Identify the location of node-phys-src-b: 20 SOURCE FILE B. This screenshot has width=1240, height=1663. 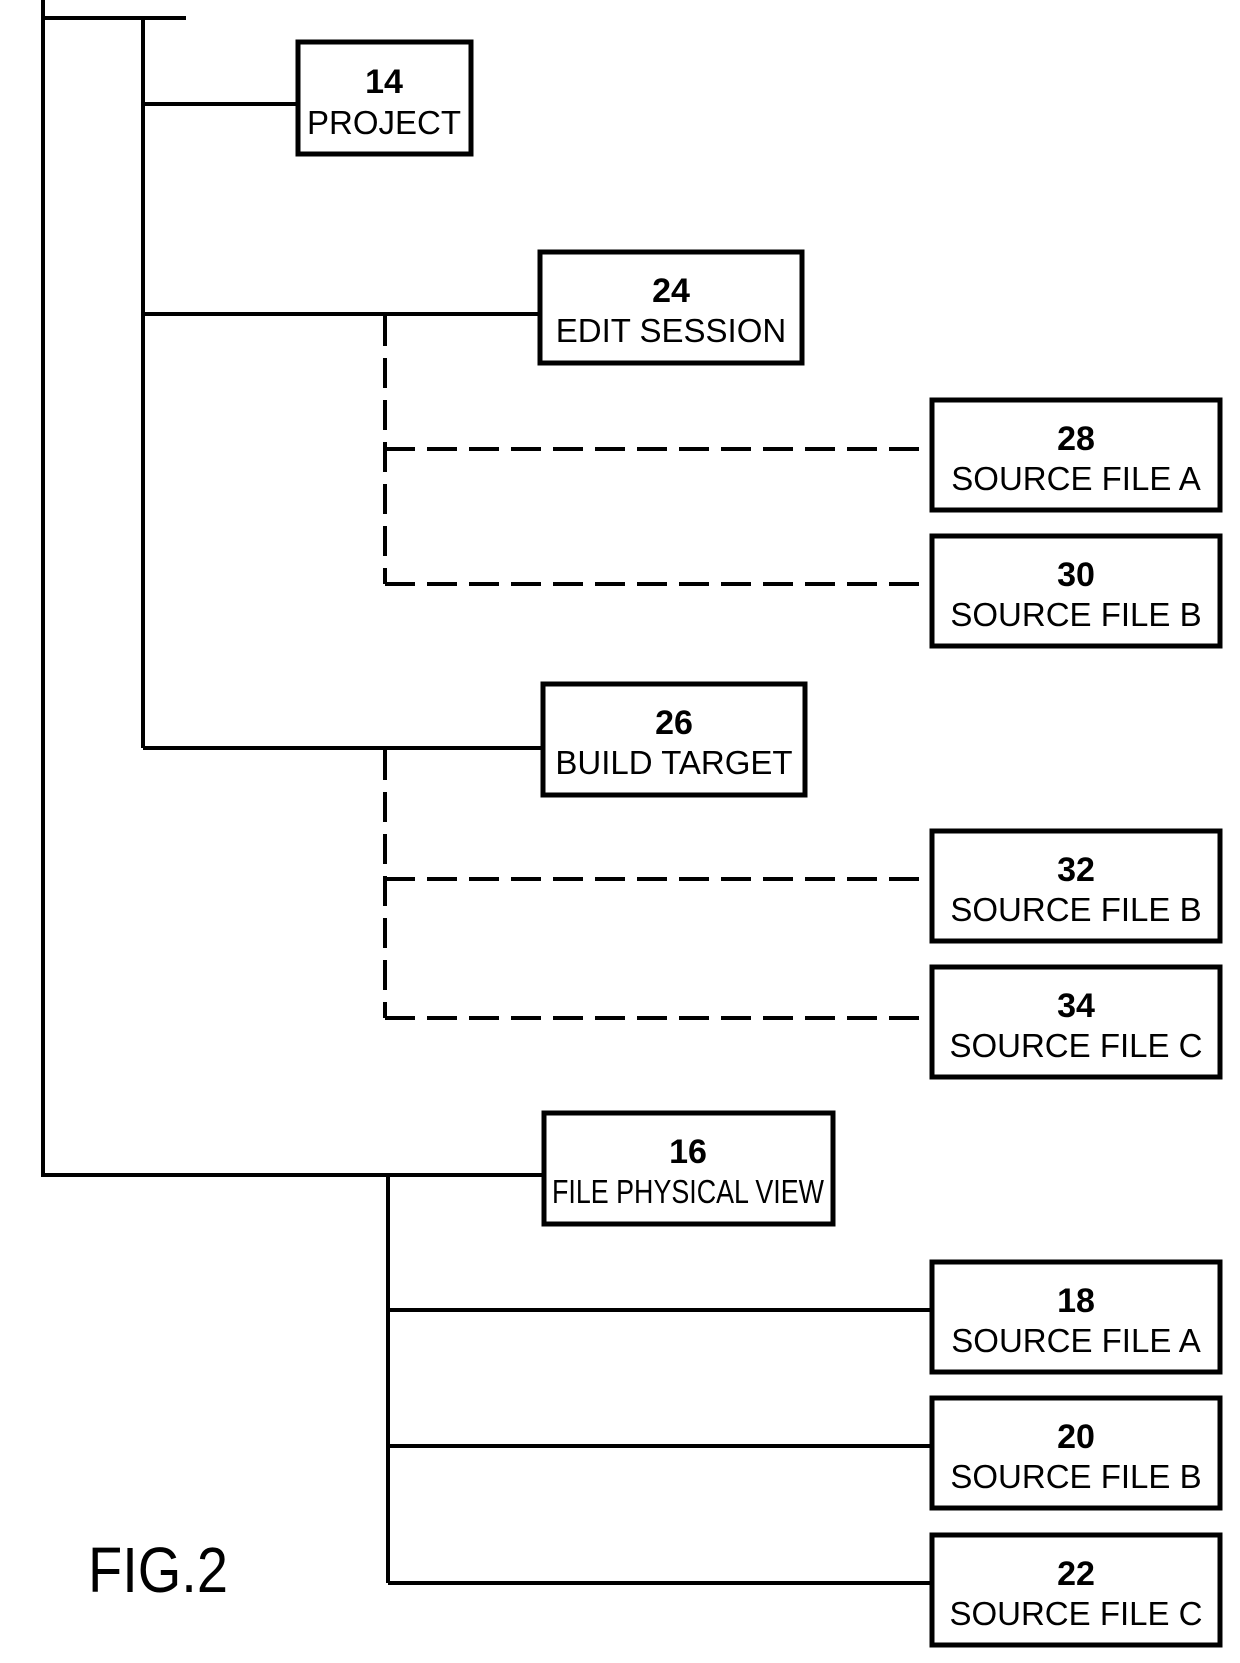
(1076, 1453).